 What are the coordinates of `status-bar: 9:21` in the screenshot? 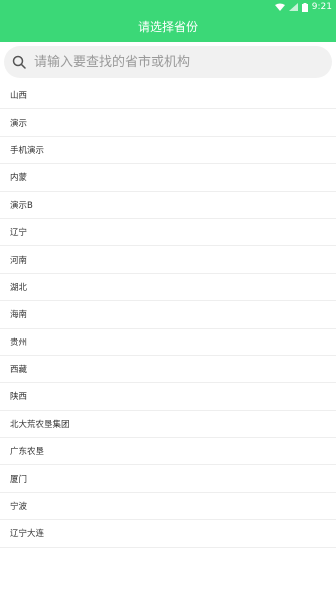 It's located at (303, 7).